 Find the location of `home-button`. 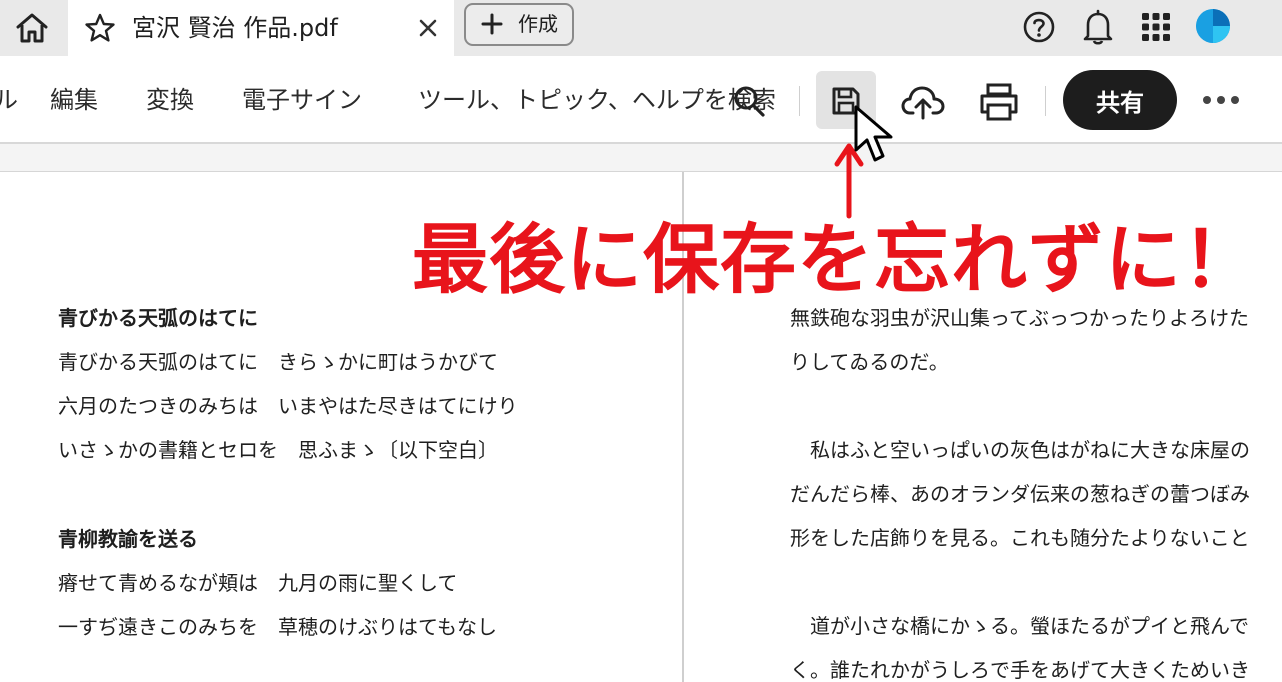

home-button is located at coordinates (32, 28).